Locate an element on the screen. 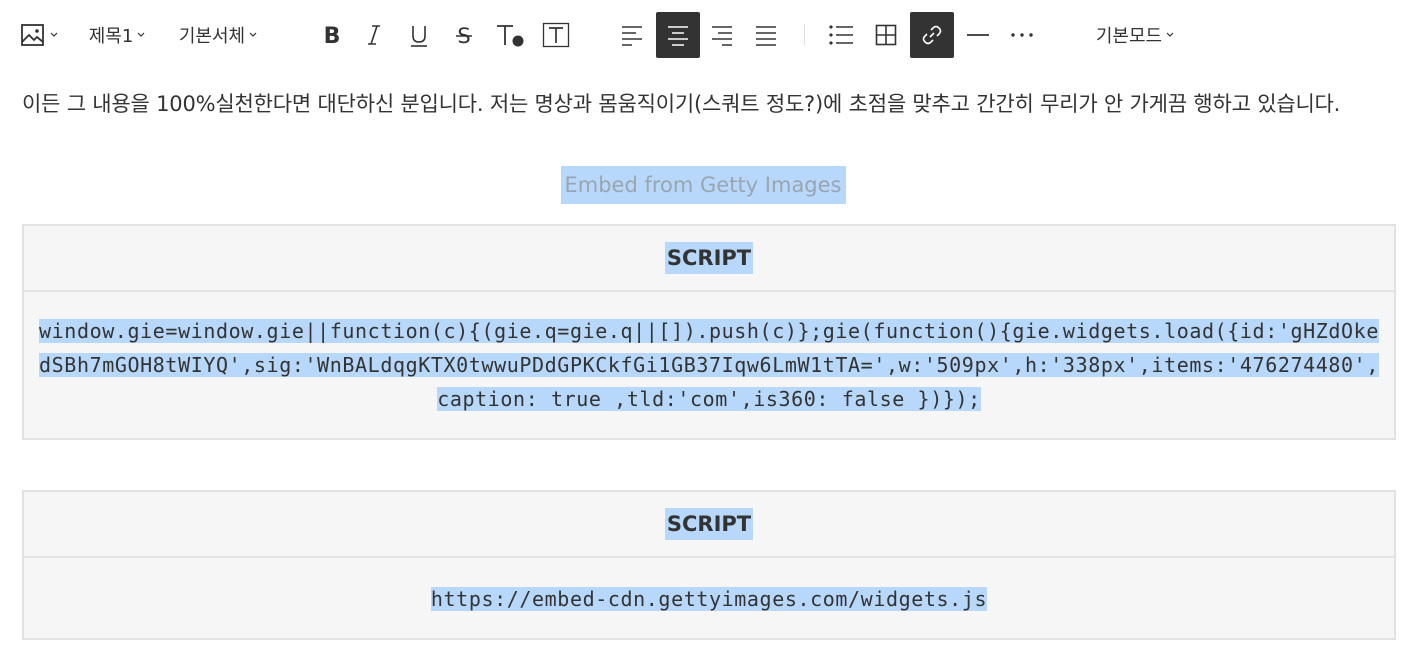 Image resolution: width=1406 pixels, height=662 pixels. horizontal-line-button is located at coordinates (978, 35).